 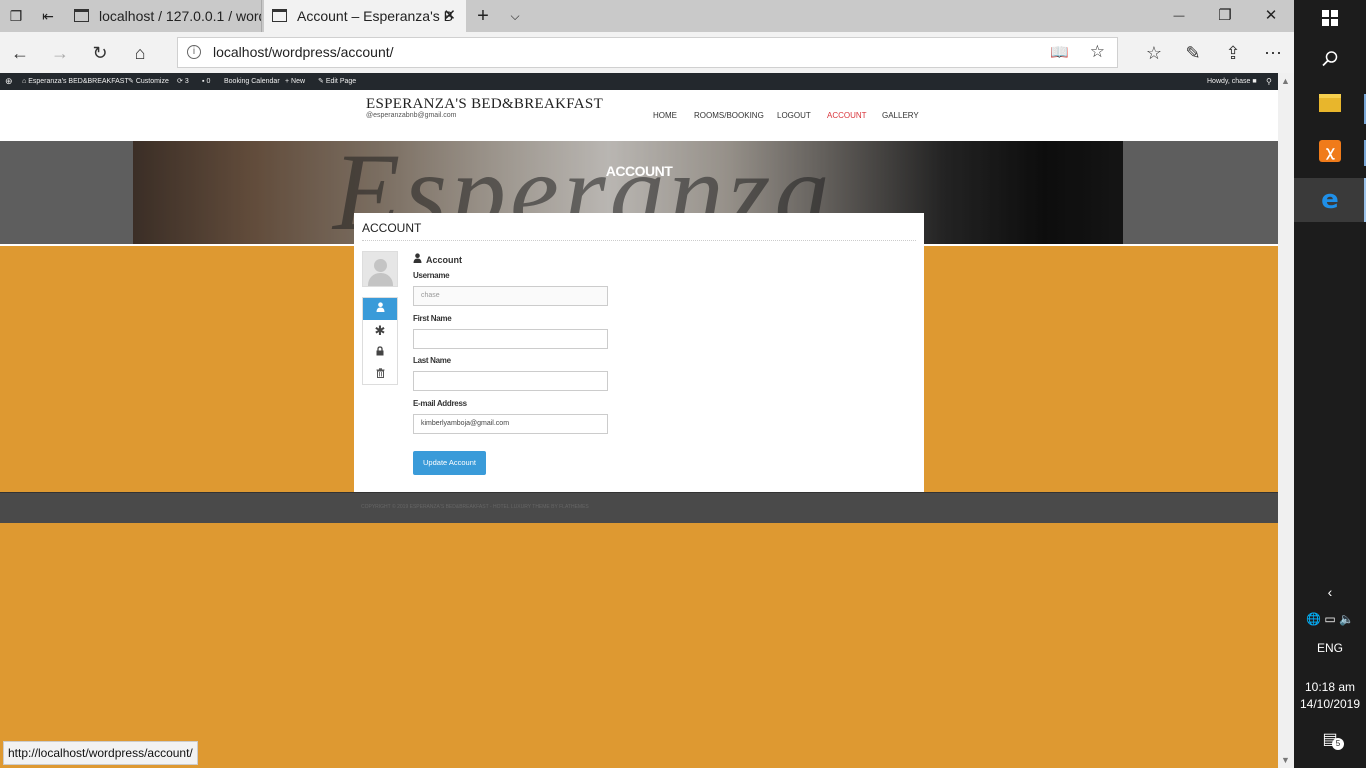 I want to click on admin-updates: ⟳ 3, so click(x=183, y=81).